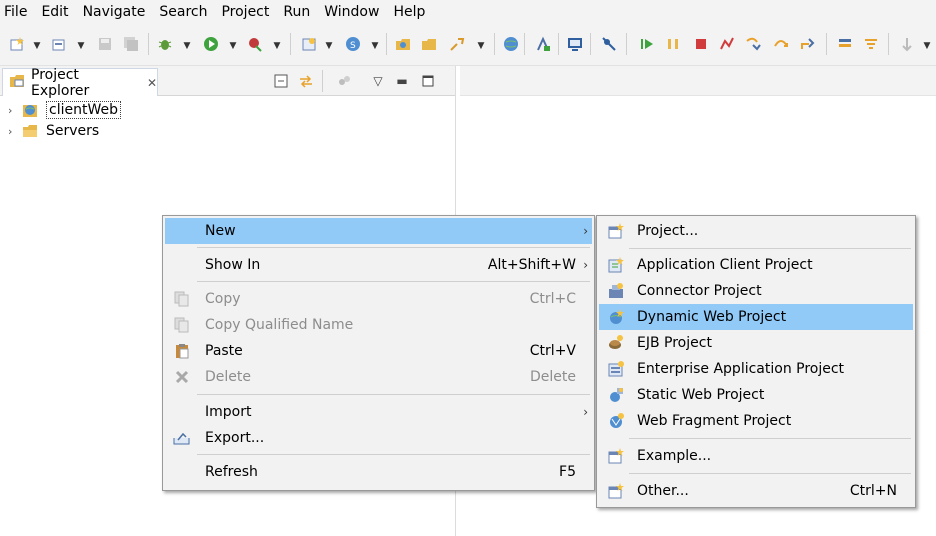 The image size is (936, 536). What do you see at coordinates (80, 83) in the screenshot?
I see `tab-project-explorer: Project Explorer ✕` at bounding box center [80, 83].